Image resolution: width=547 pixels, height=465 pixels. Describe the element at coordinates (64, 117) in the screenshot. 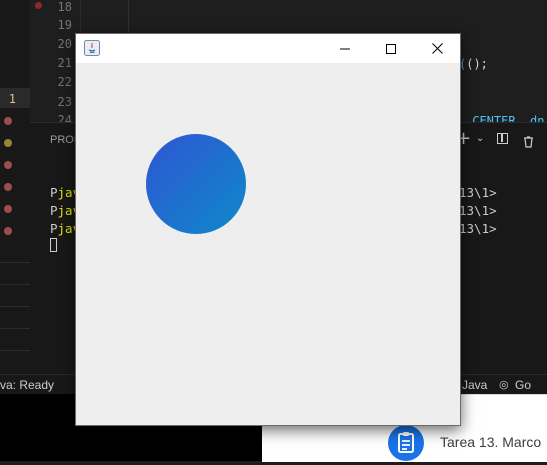

I see `line-number: 24` at that location.